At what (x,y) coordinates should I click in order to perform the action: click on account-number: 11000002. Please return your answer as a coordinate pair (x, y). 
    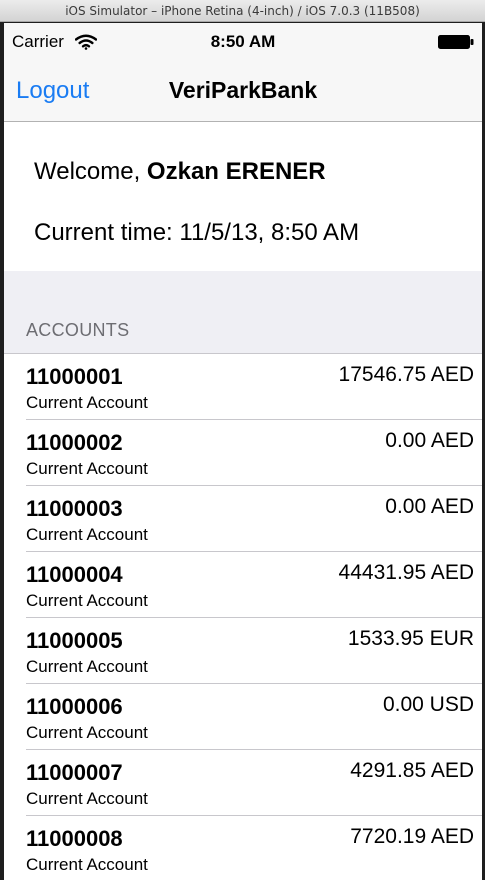
    Looking at the image, I should click on (74, 442).